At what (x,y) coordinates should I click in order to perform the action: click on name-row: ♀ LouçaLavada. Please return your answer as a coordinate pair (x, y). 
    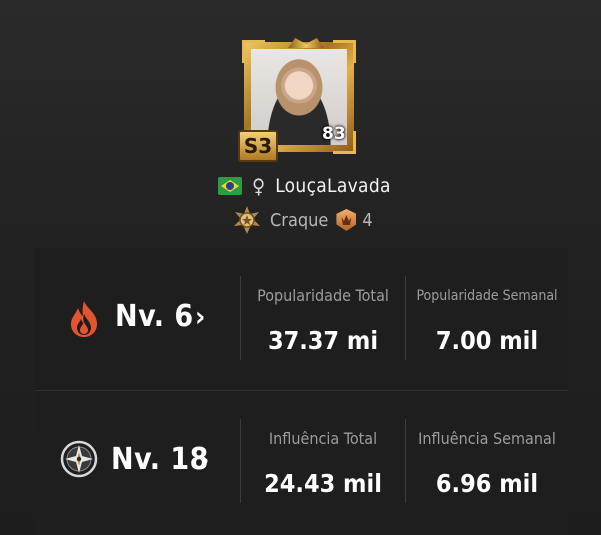
    Looking at the image, I should click on (304, 186).